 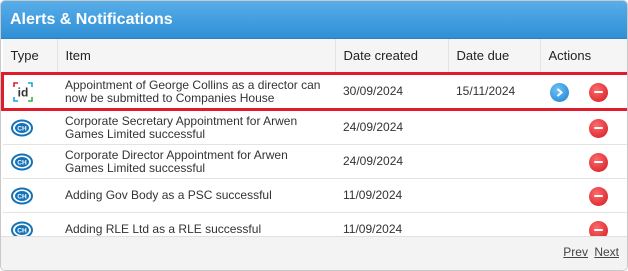 What do you see at coordinates (575, 252) in the screenshot?
I see `prev-link: Prev` at bounding box center [575, 252].